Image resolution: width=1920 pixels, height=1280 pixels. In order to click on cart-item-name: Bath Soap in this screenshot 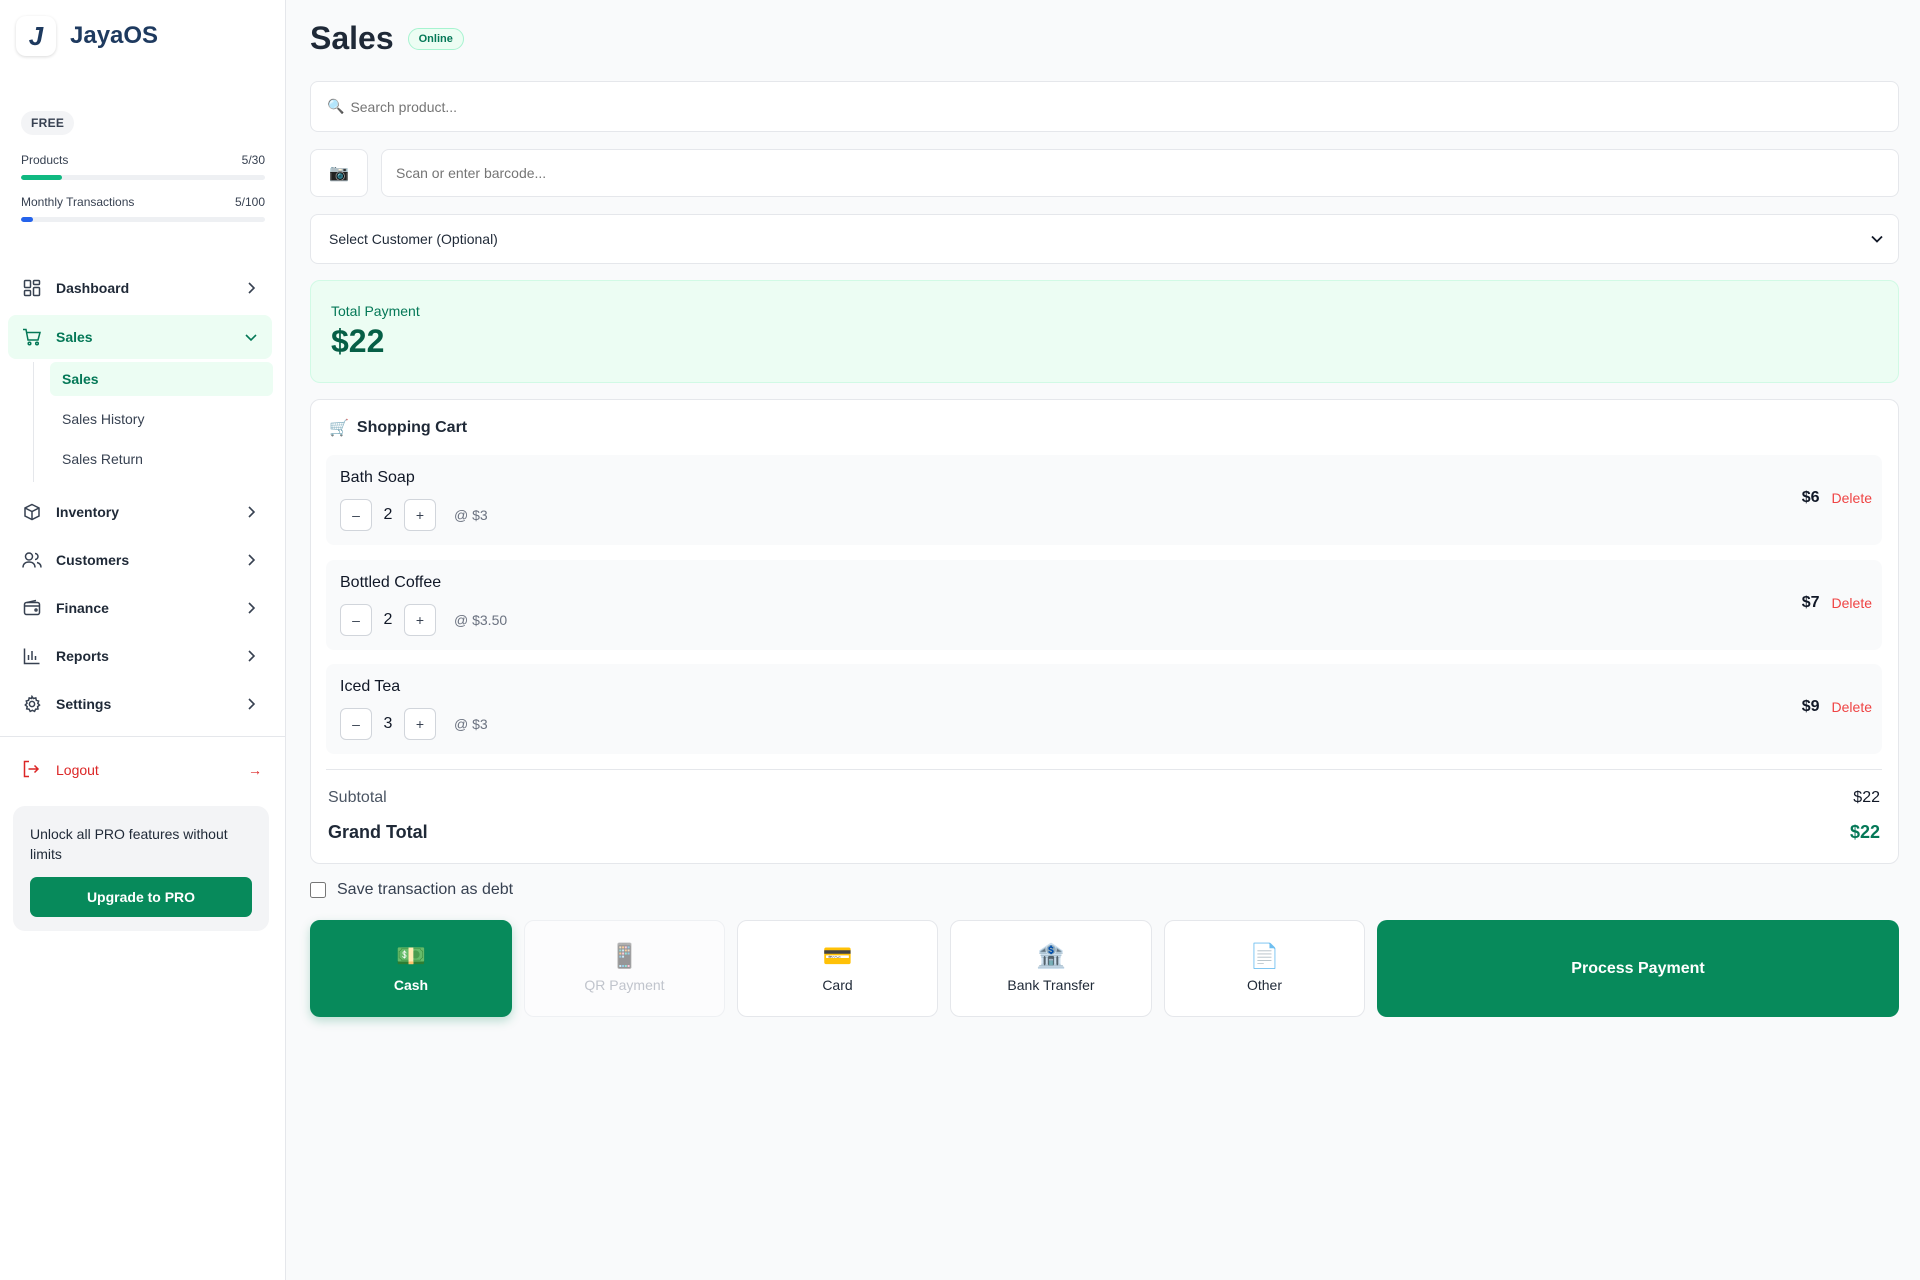, I will do `click(377, 477)`.